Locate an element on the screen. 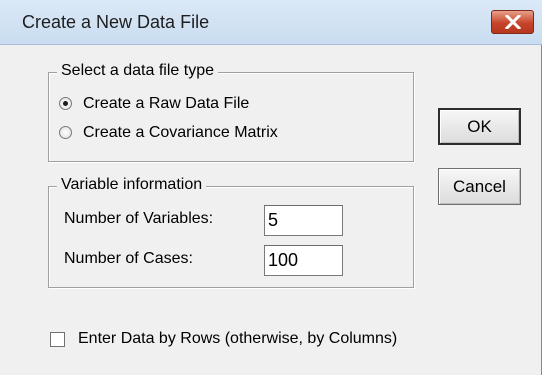  close-icon is located at coordinates (513, 22).